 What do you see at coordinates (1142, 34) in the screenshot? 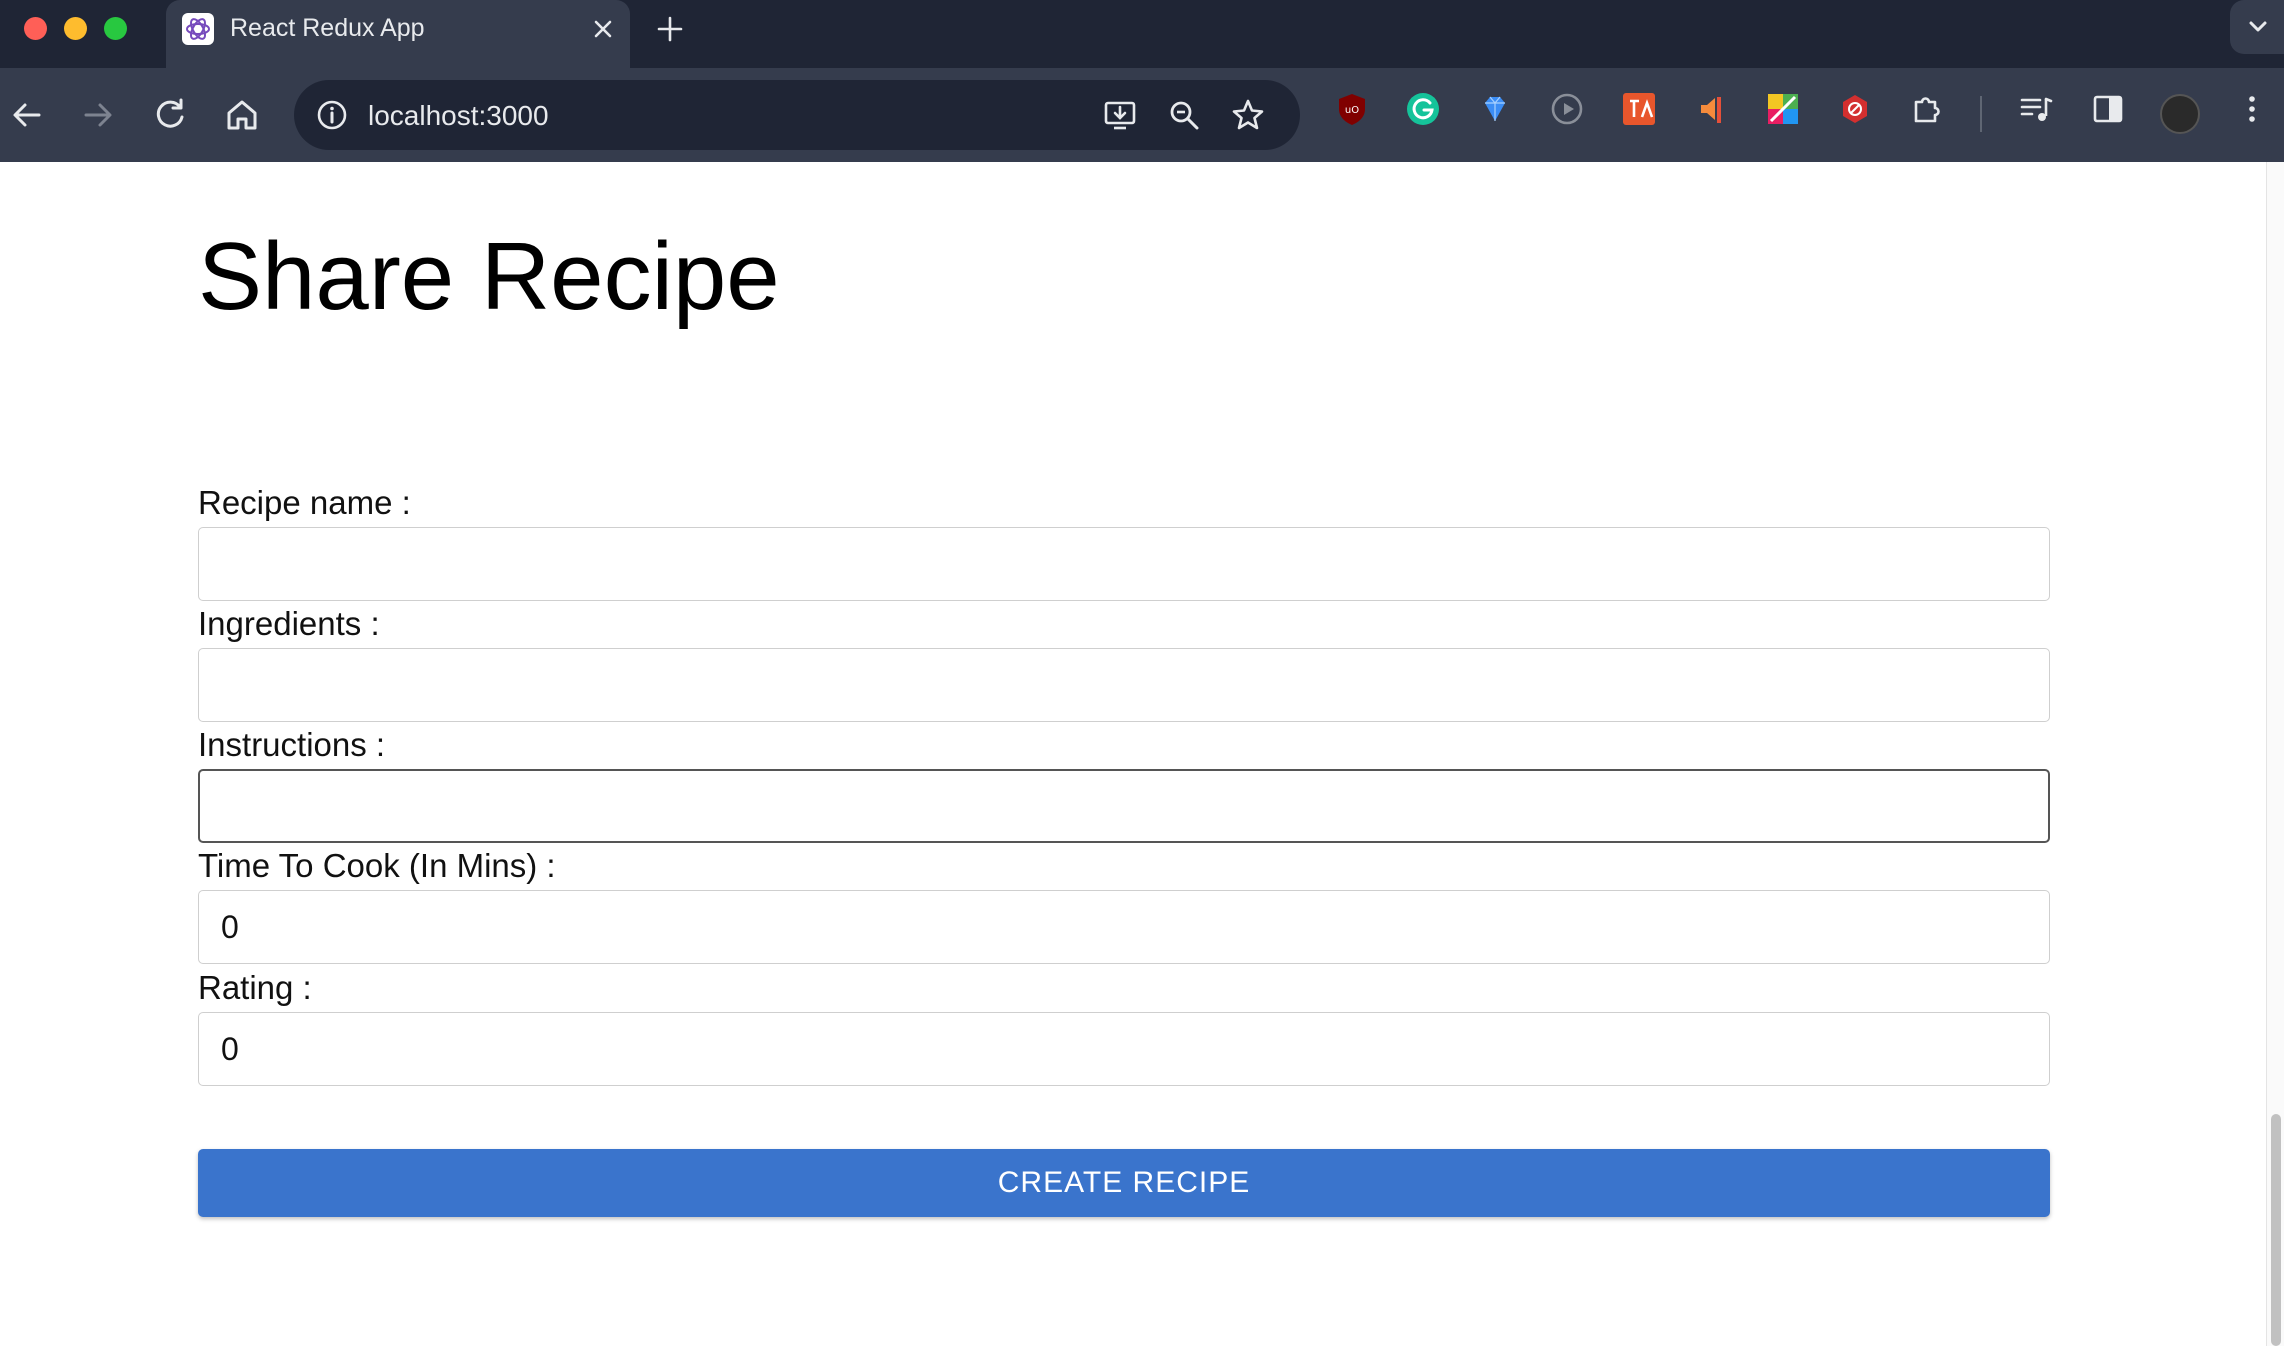
I see `browser-tab-strip: React Redux App` at bounding box center [1142, 34].